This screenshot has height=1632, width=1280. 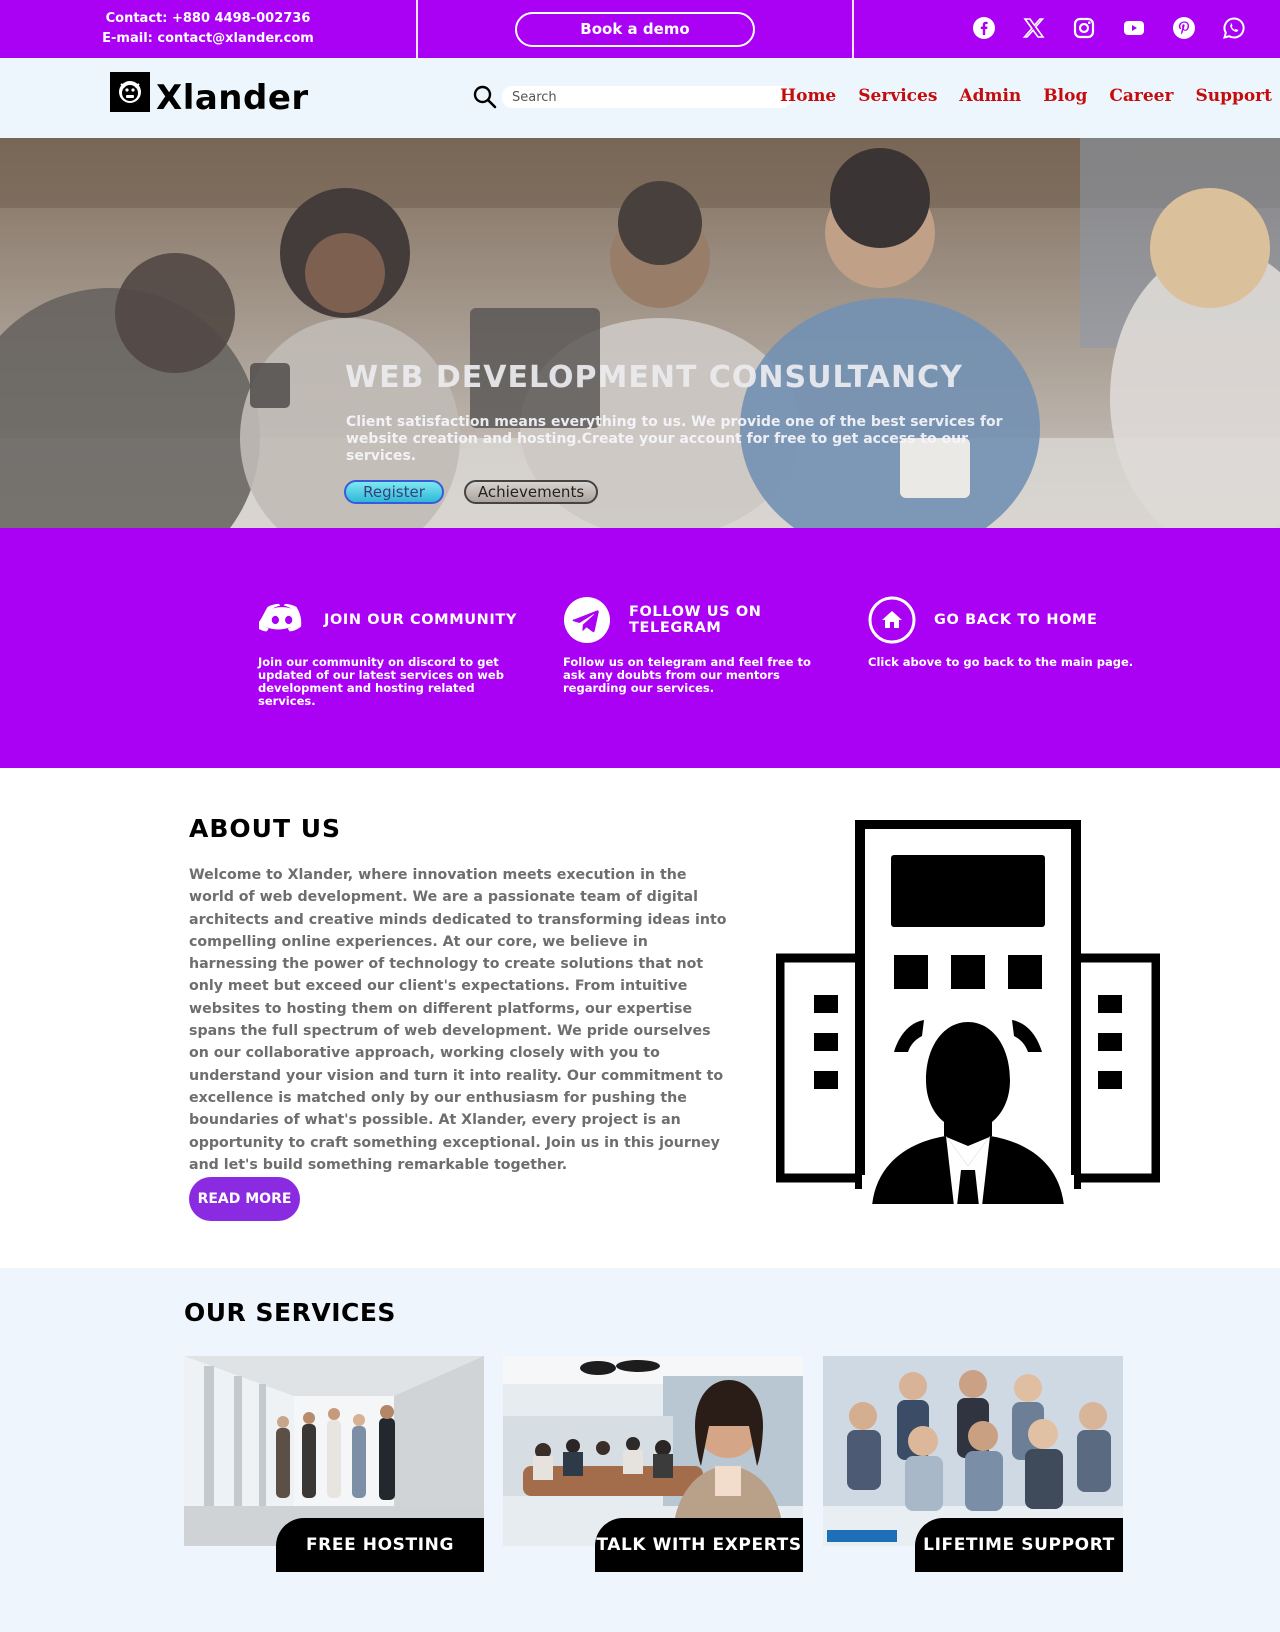 I want to click on logo-text: Xlander, so click(x=232, y=98).